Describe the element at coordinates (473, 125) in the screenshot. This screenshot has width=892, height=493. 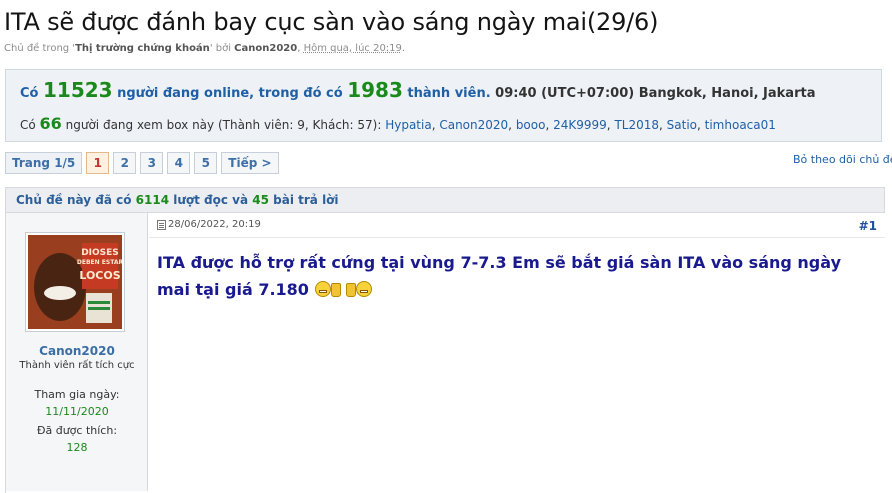
I see `viewing-user-link: Canon2020` at that location.